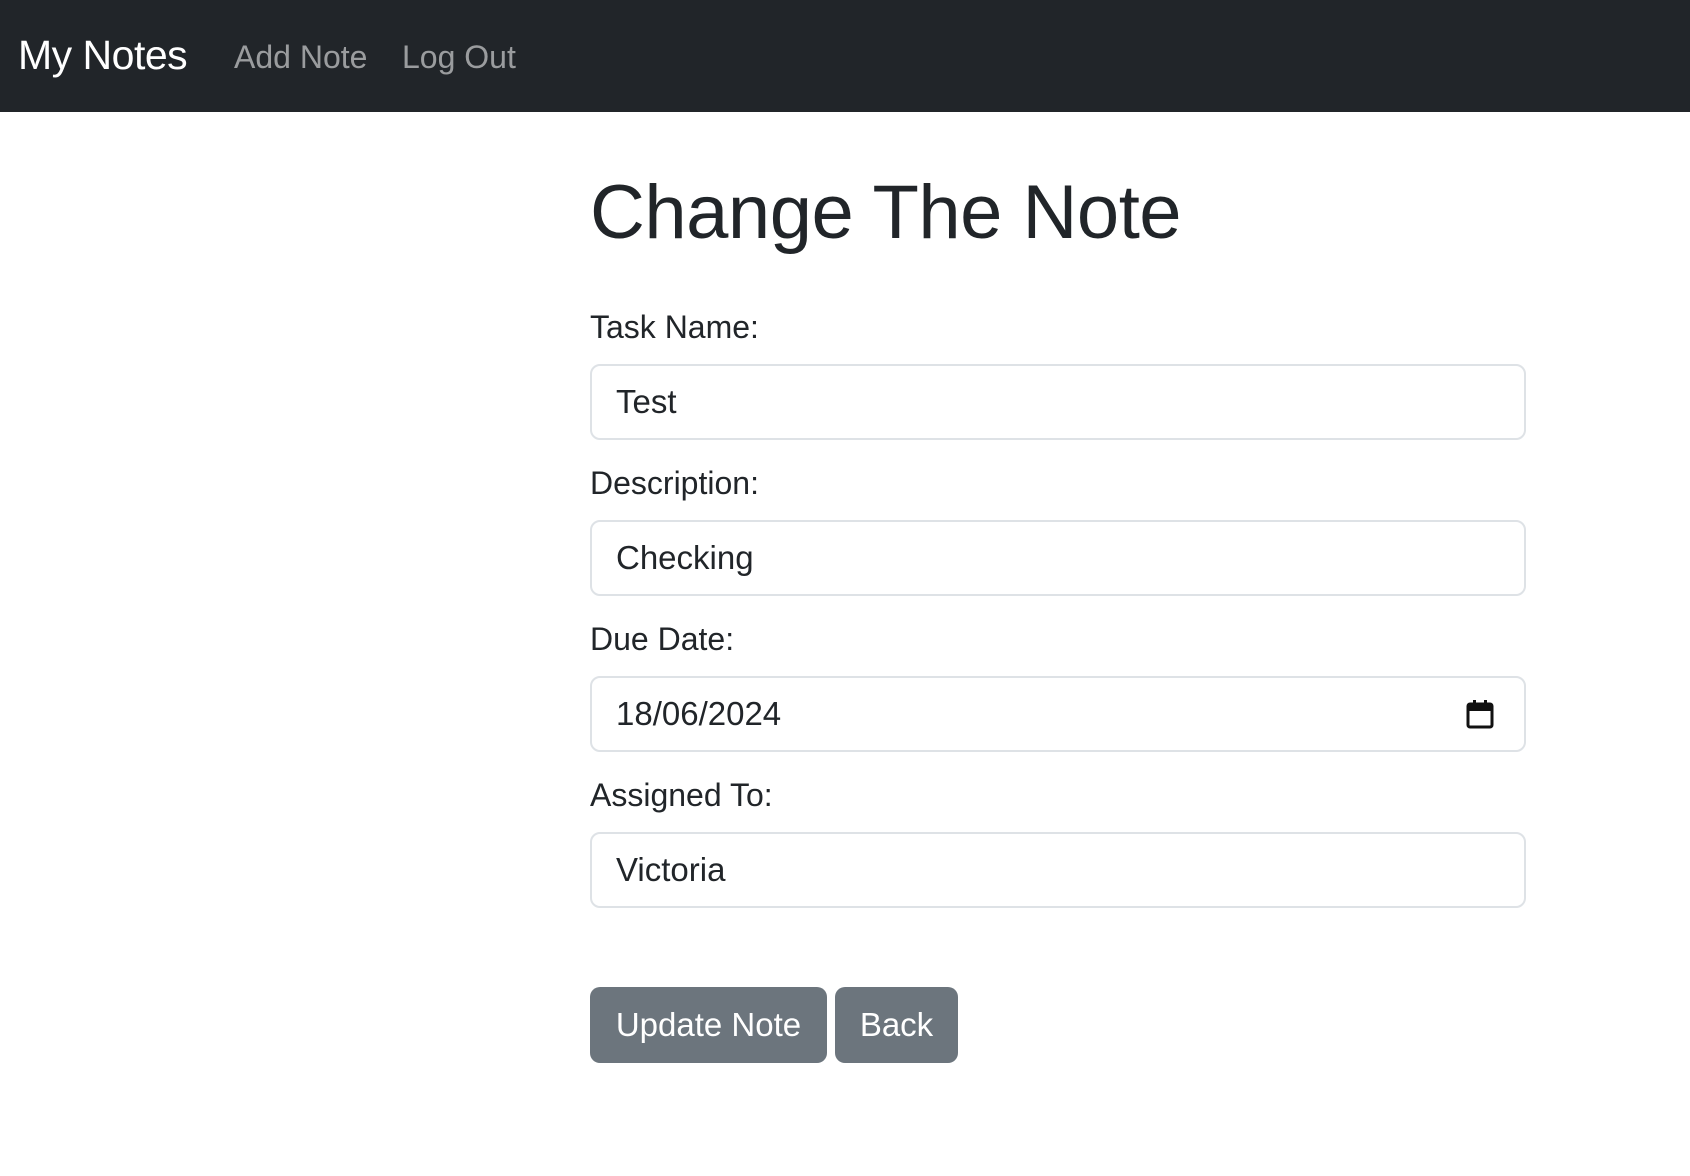  I want to click on calendar-icon, so click(1480, 714).